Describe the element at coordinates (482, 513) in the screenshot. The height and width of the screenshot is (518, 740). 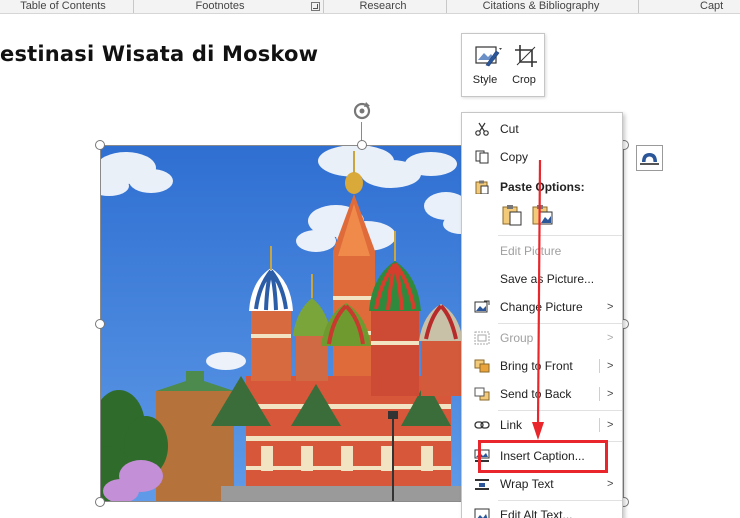
I see `alt-text-icon` at that location.